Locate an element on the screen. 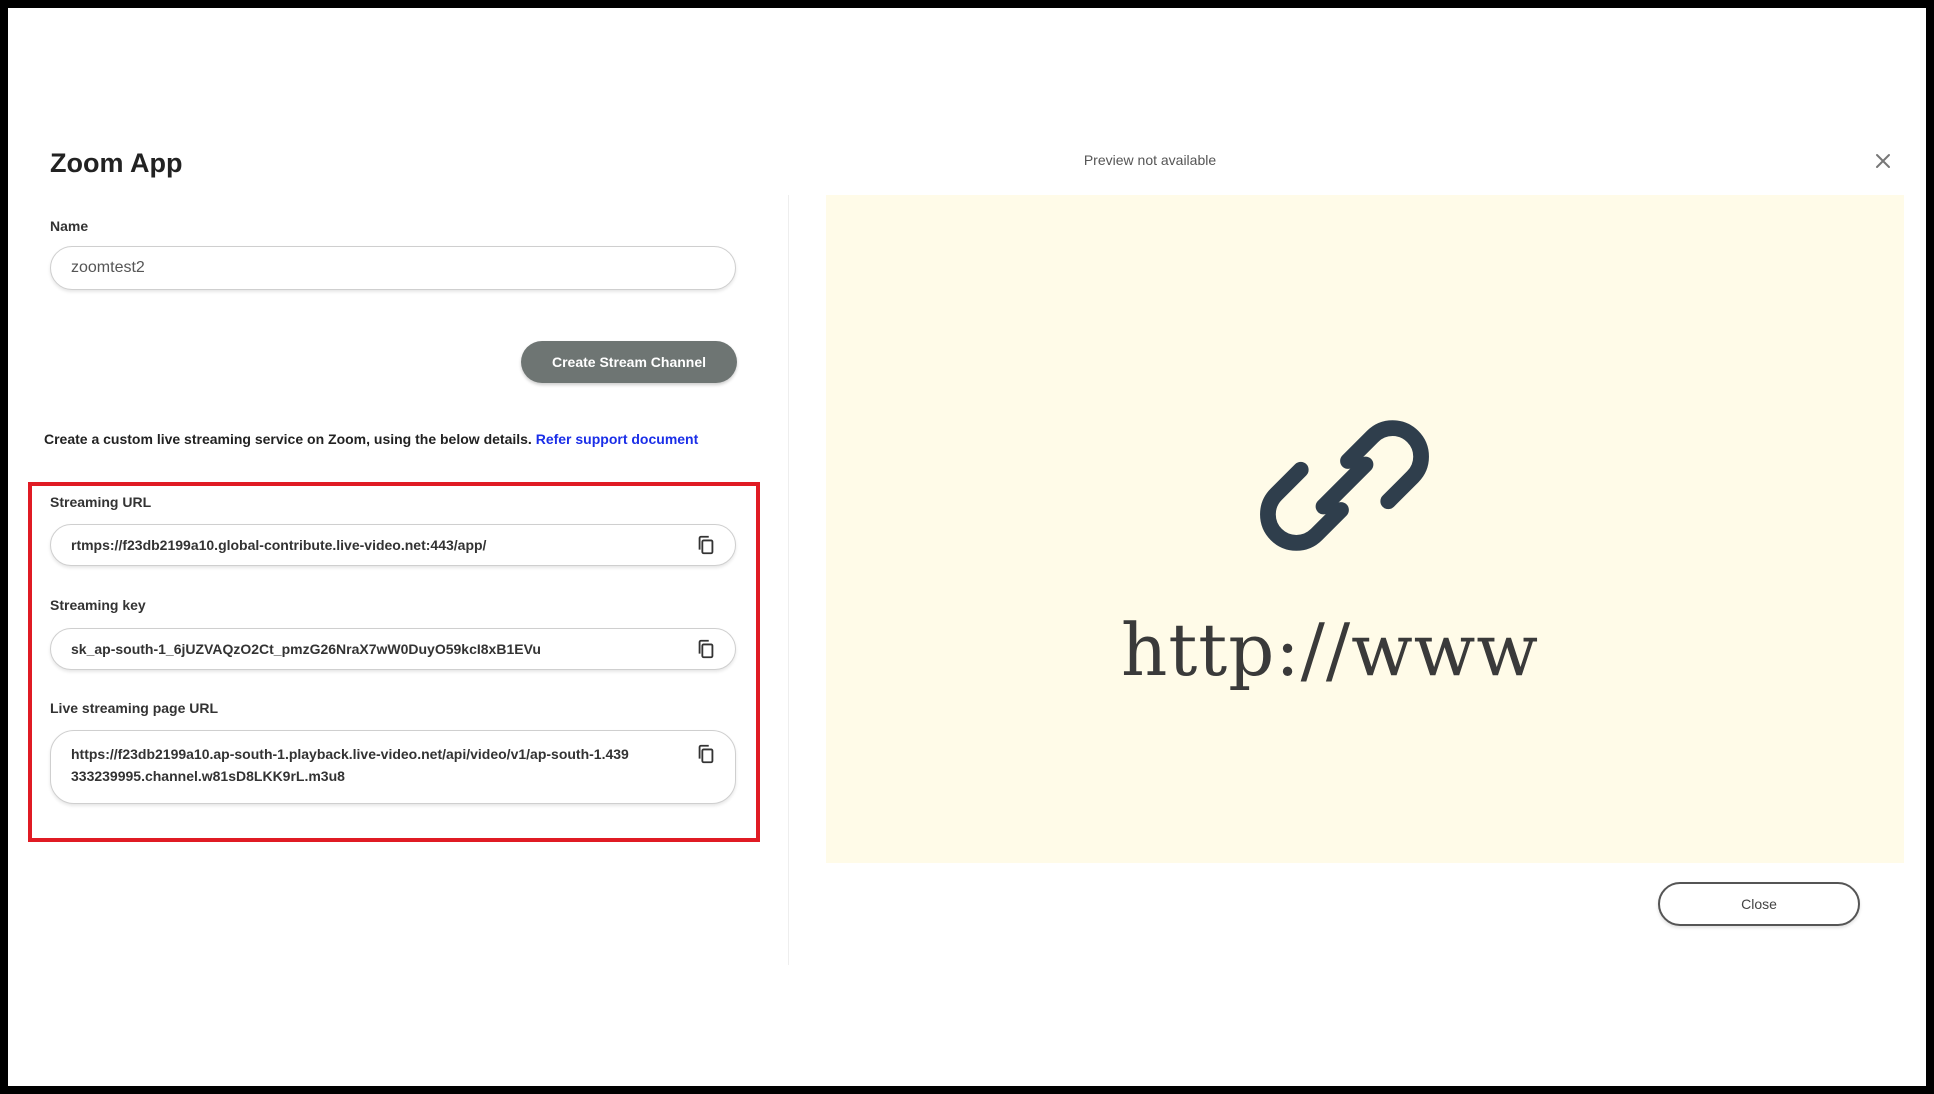  close-icon is located at coordinates (1883, 161).